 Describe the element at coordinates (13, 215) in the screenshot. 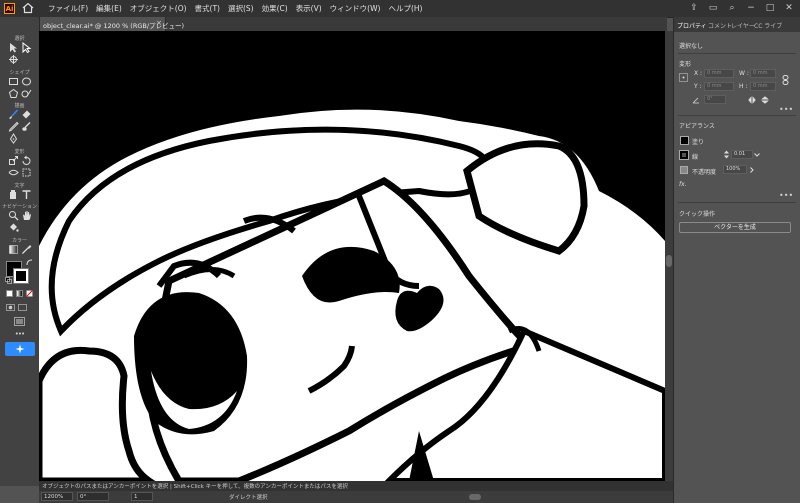

I see `zoom-tool-icon` at that location.